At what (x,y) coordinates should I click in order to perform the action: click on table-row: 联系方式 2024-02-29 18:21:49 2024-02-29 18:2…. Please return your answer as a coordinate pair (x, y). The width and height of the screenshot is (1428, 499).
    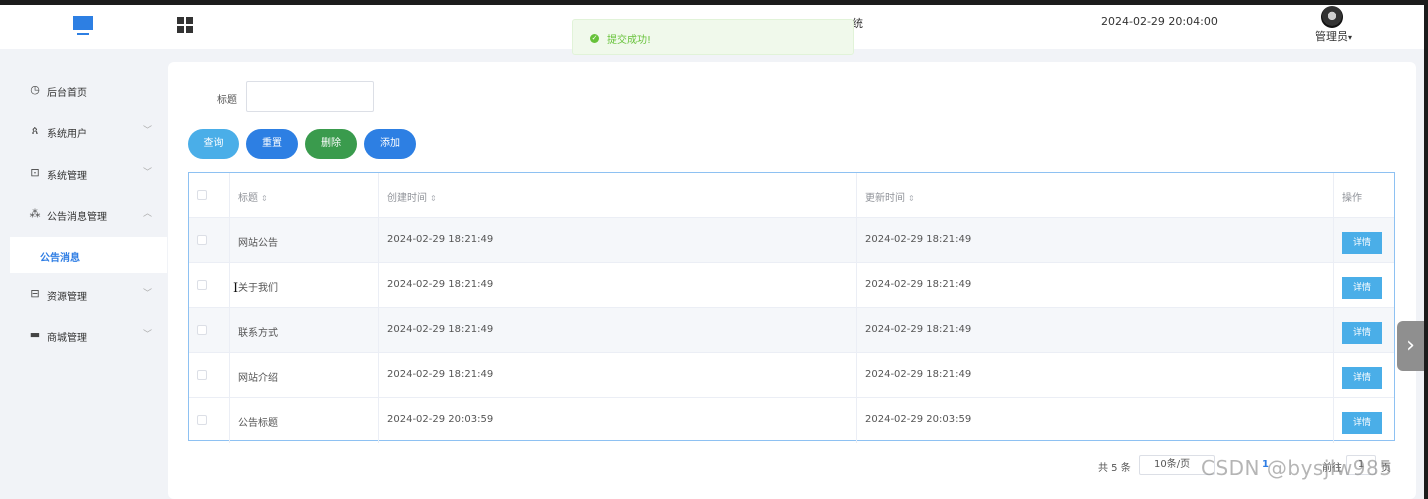
    Looking at the image, I should click on (791, 330).